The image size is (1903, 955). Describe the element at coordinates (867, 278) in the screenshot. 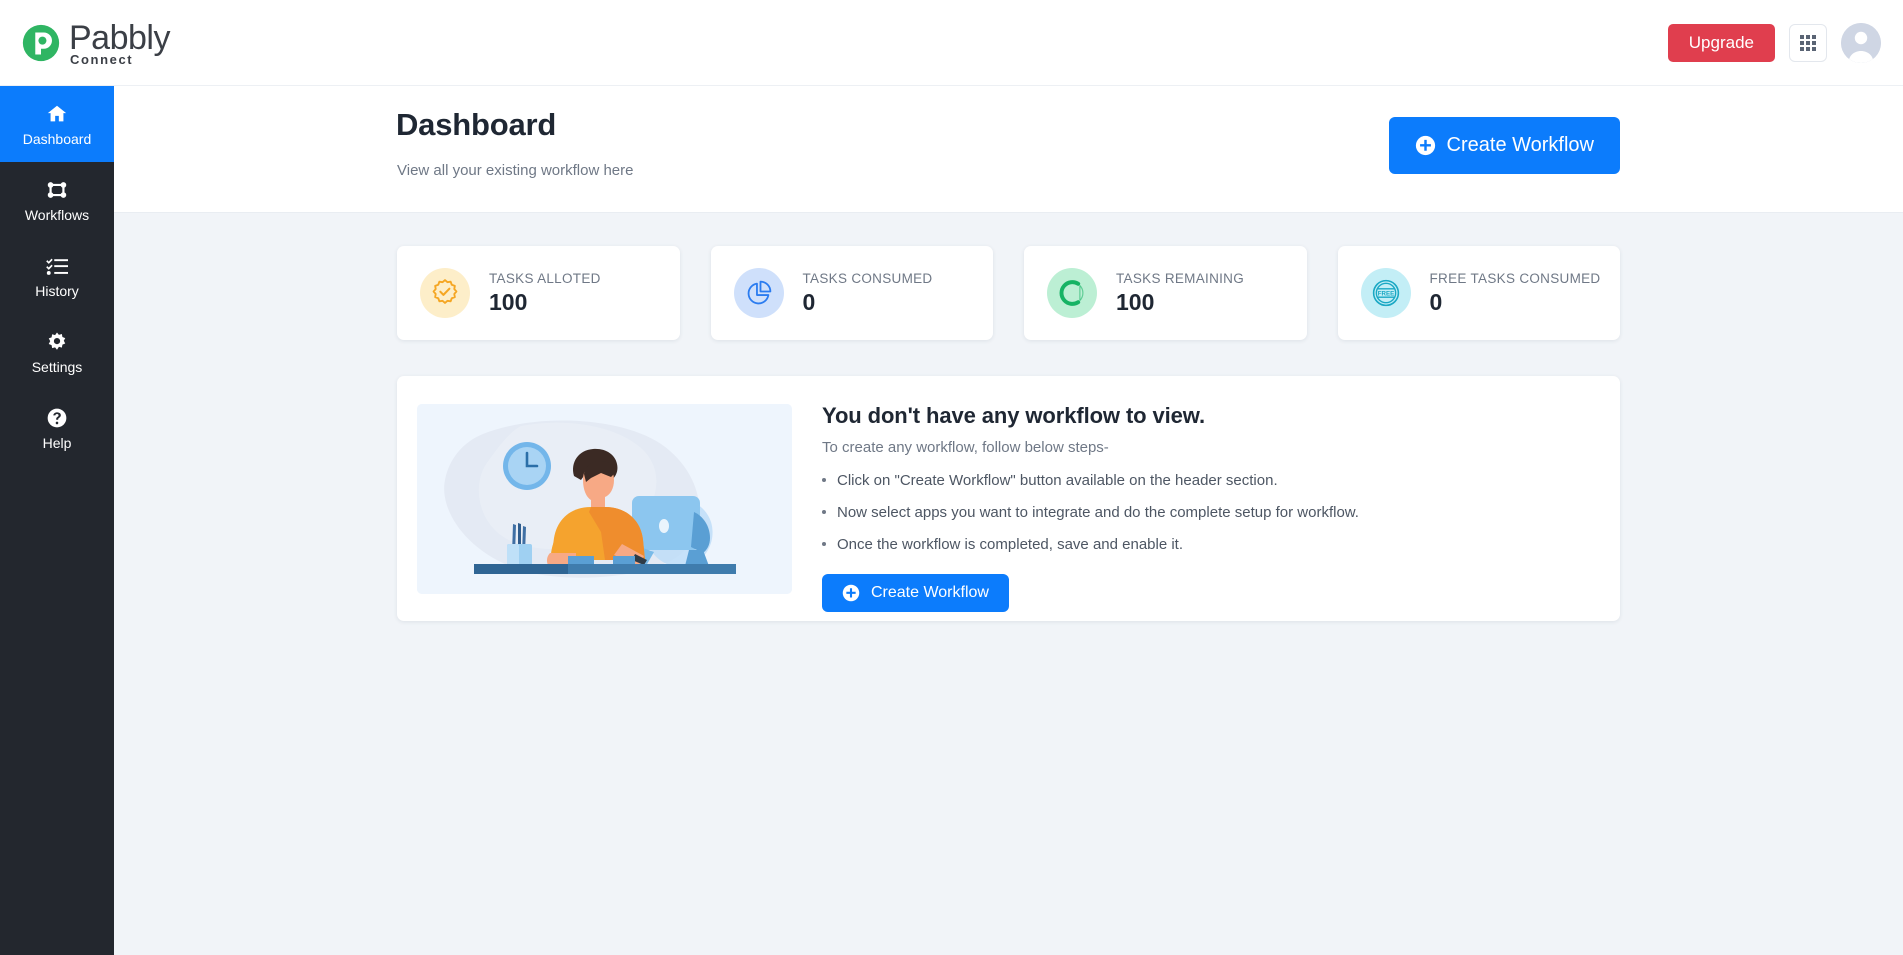

I see `stat-label: TASKS CONSUMED` at that location.